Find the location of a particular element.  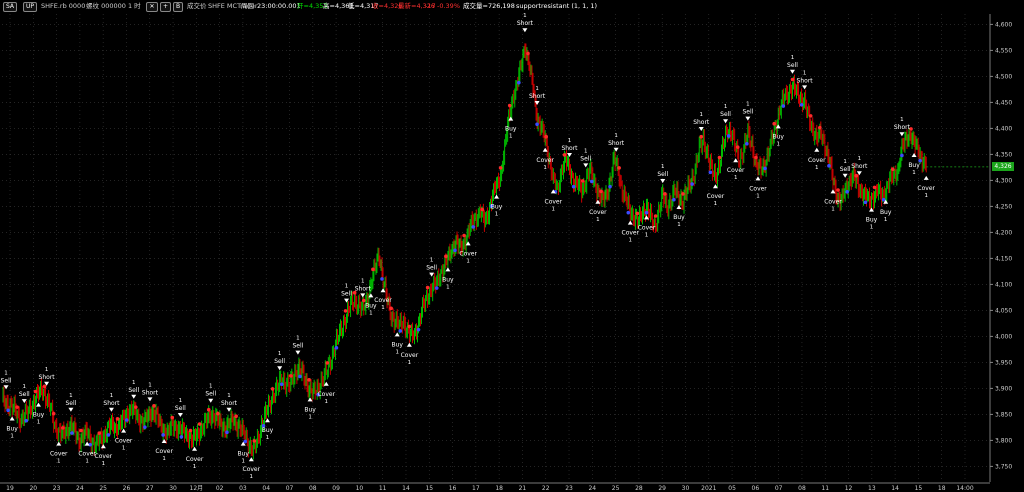

y-tick-label: 3,850 is located at coordinates (1003, 414).